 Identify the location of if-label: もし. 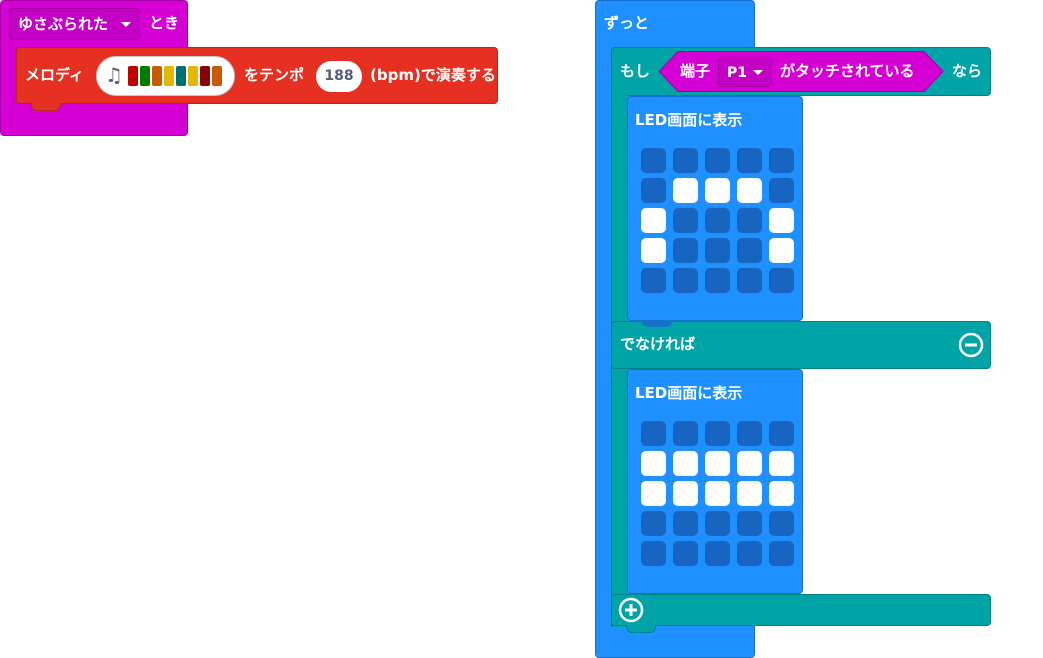
(635, 71).